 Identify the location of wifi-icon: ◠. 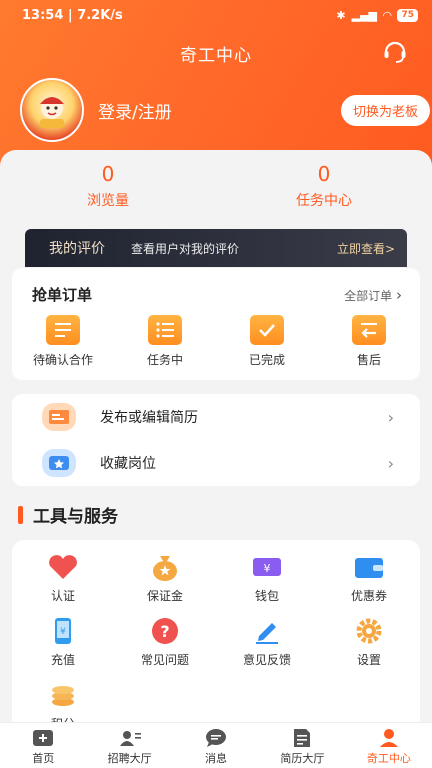
(387, 15).